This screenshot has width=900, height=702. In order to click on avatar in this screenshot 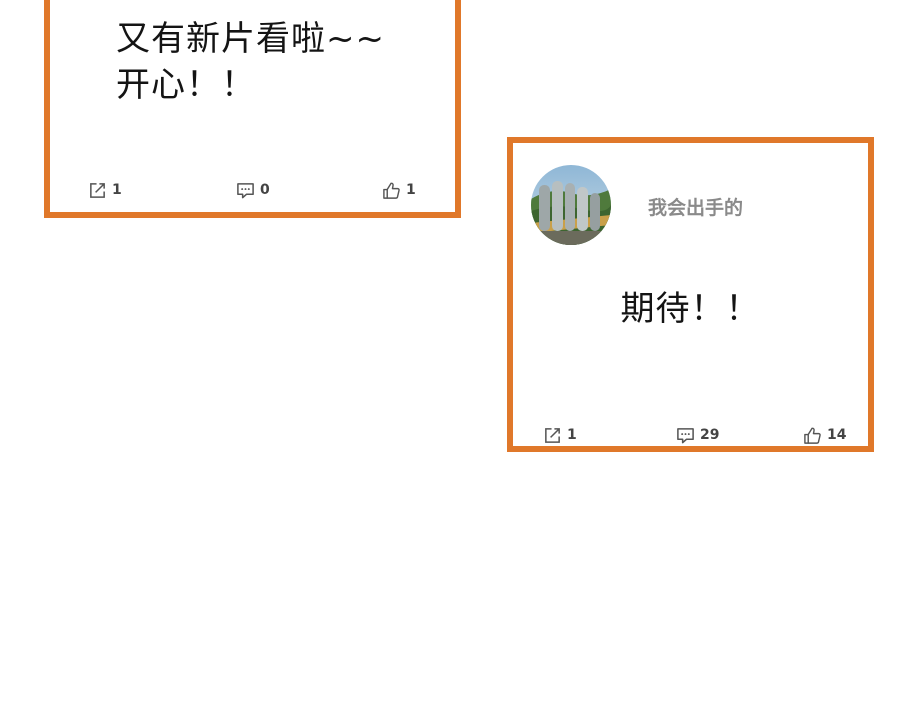, I will do `click(571, 205)`.